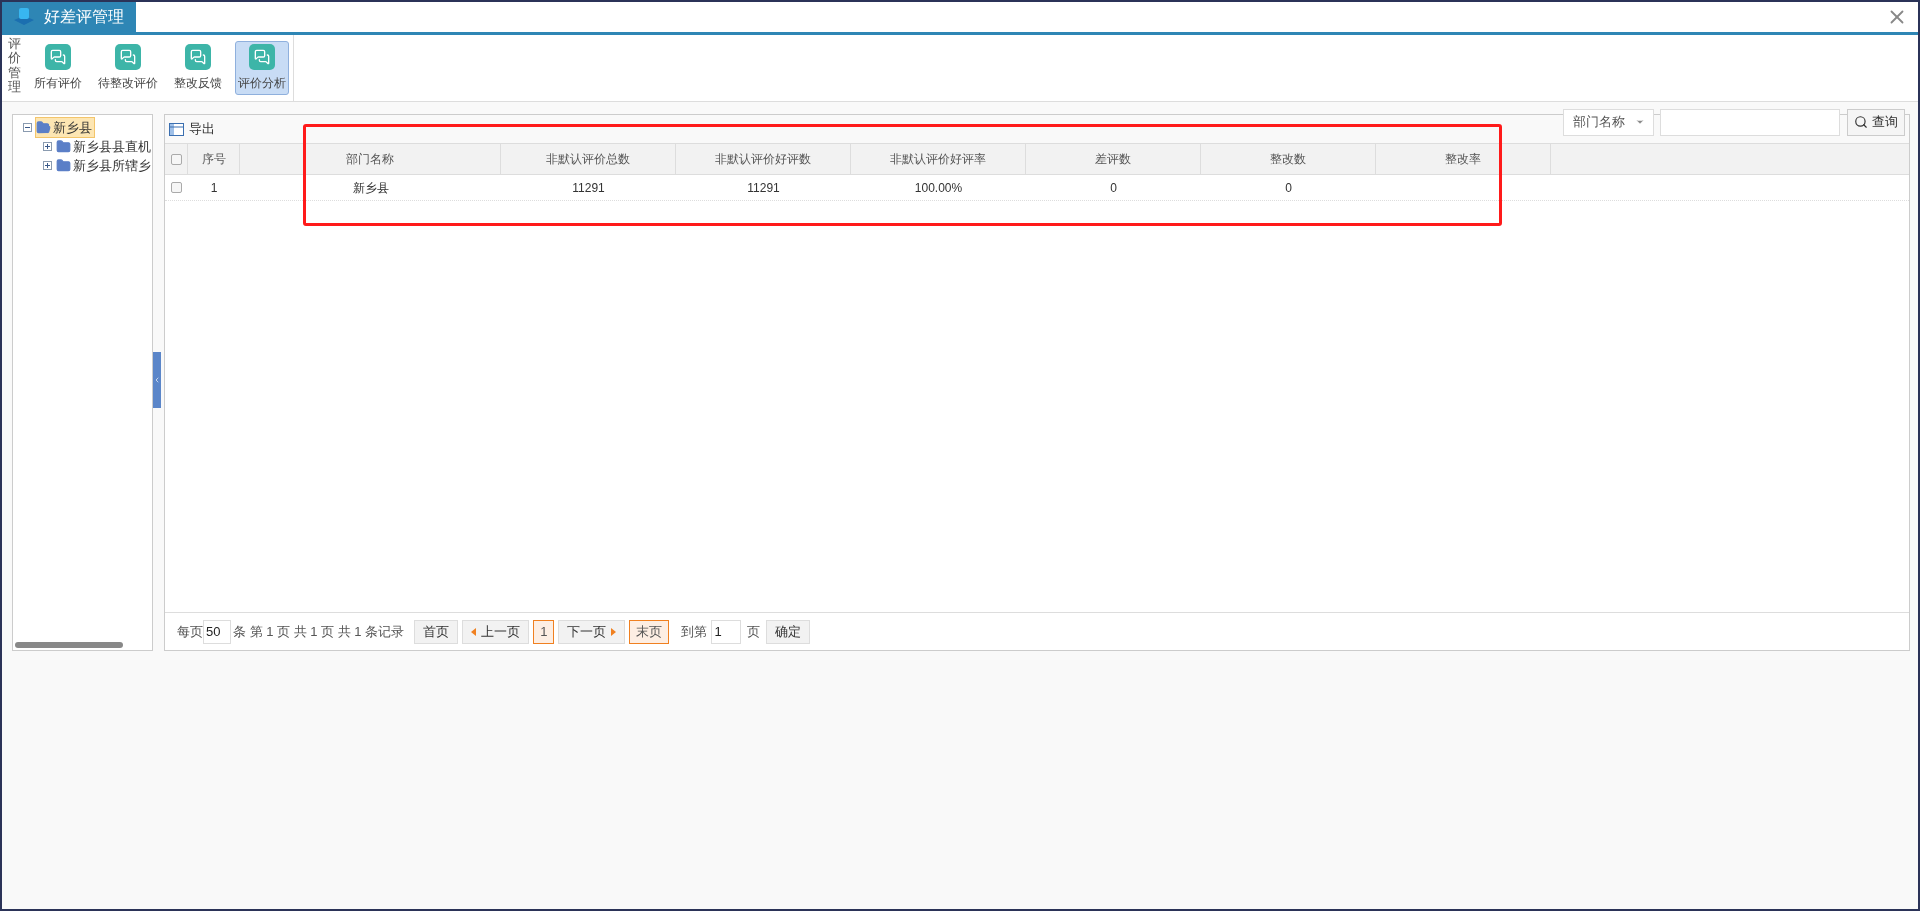  What do you see at coordinates (1640, 122) in the screenshot?
I see `caret-icon` at bounding box center [1640, 122].